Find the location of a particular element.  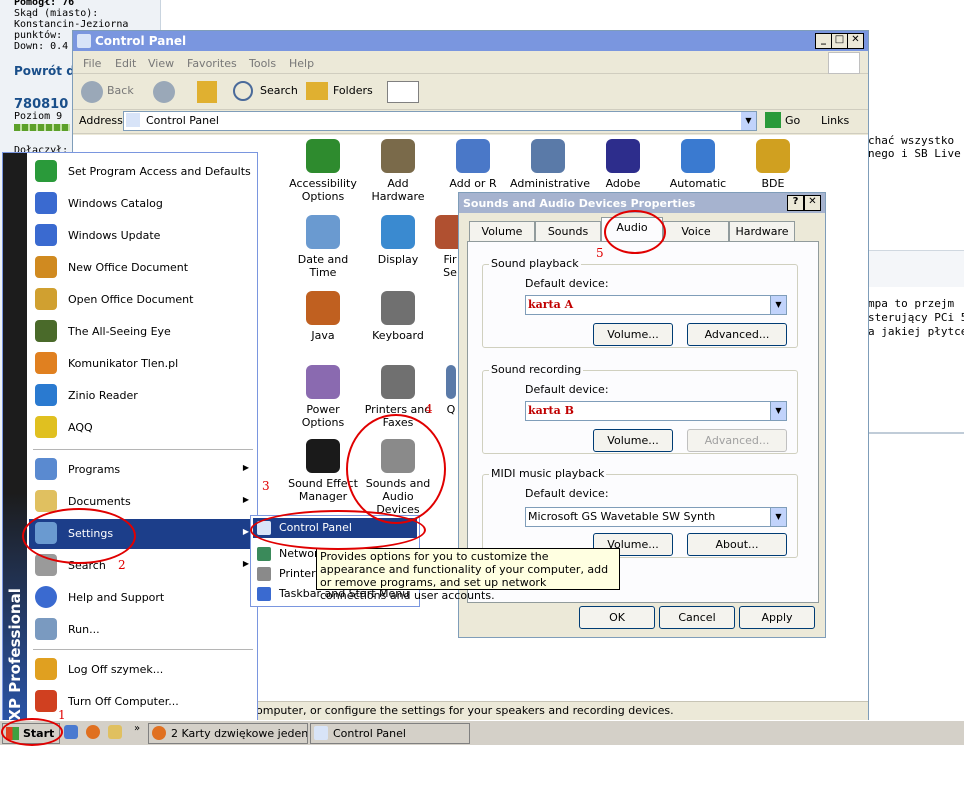

back-link: Powrót d is located at coordinates (44, 71).